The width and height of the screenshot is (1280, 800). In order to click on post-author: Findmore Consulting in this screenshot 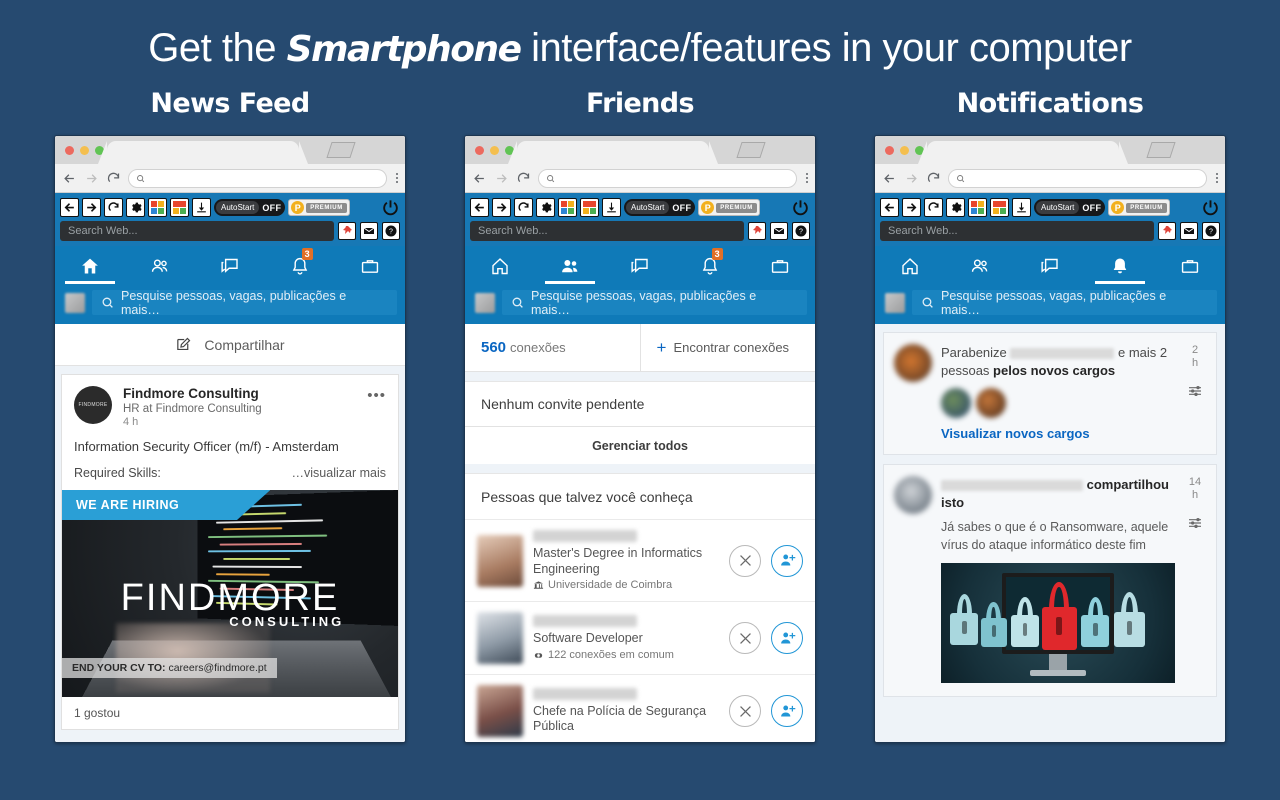, I will do `click(192, 393)`.